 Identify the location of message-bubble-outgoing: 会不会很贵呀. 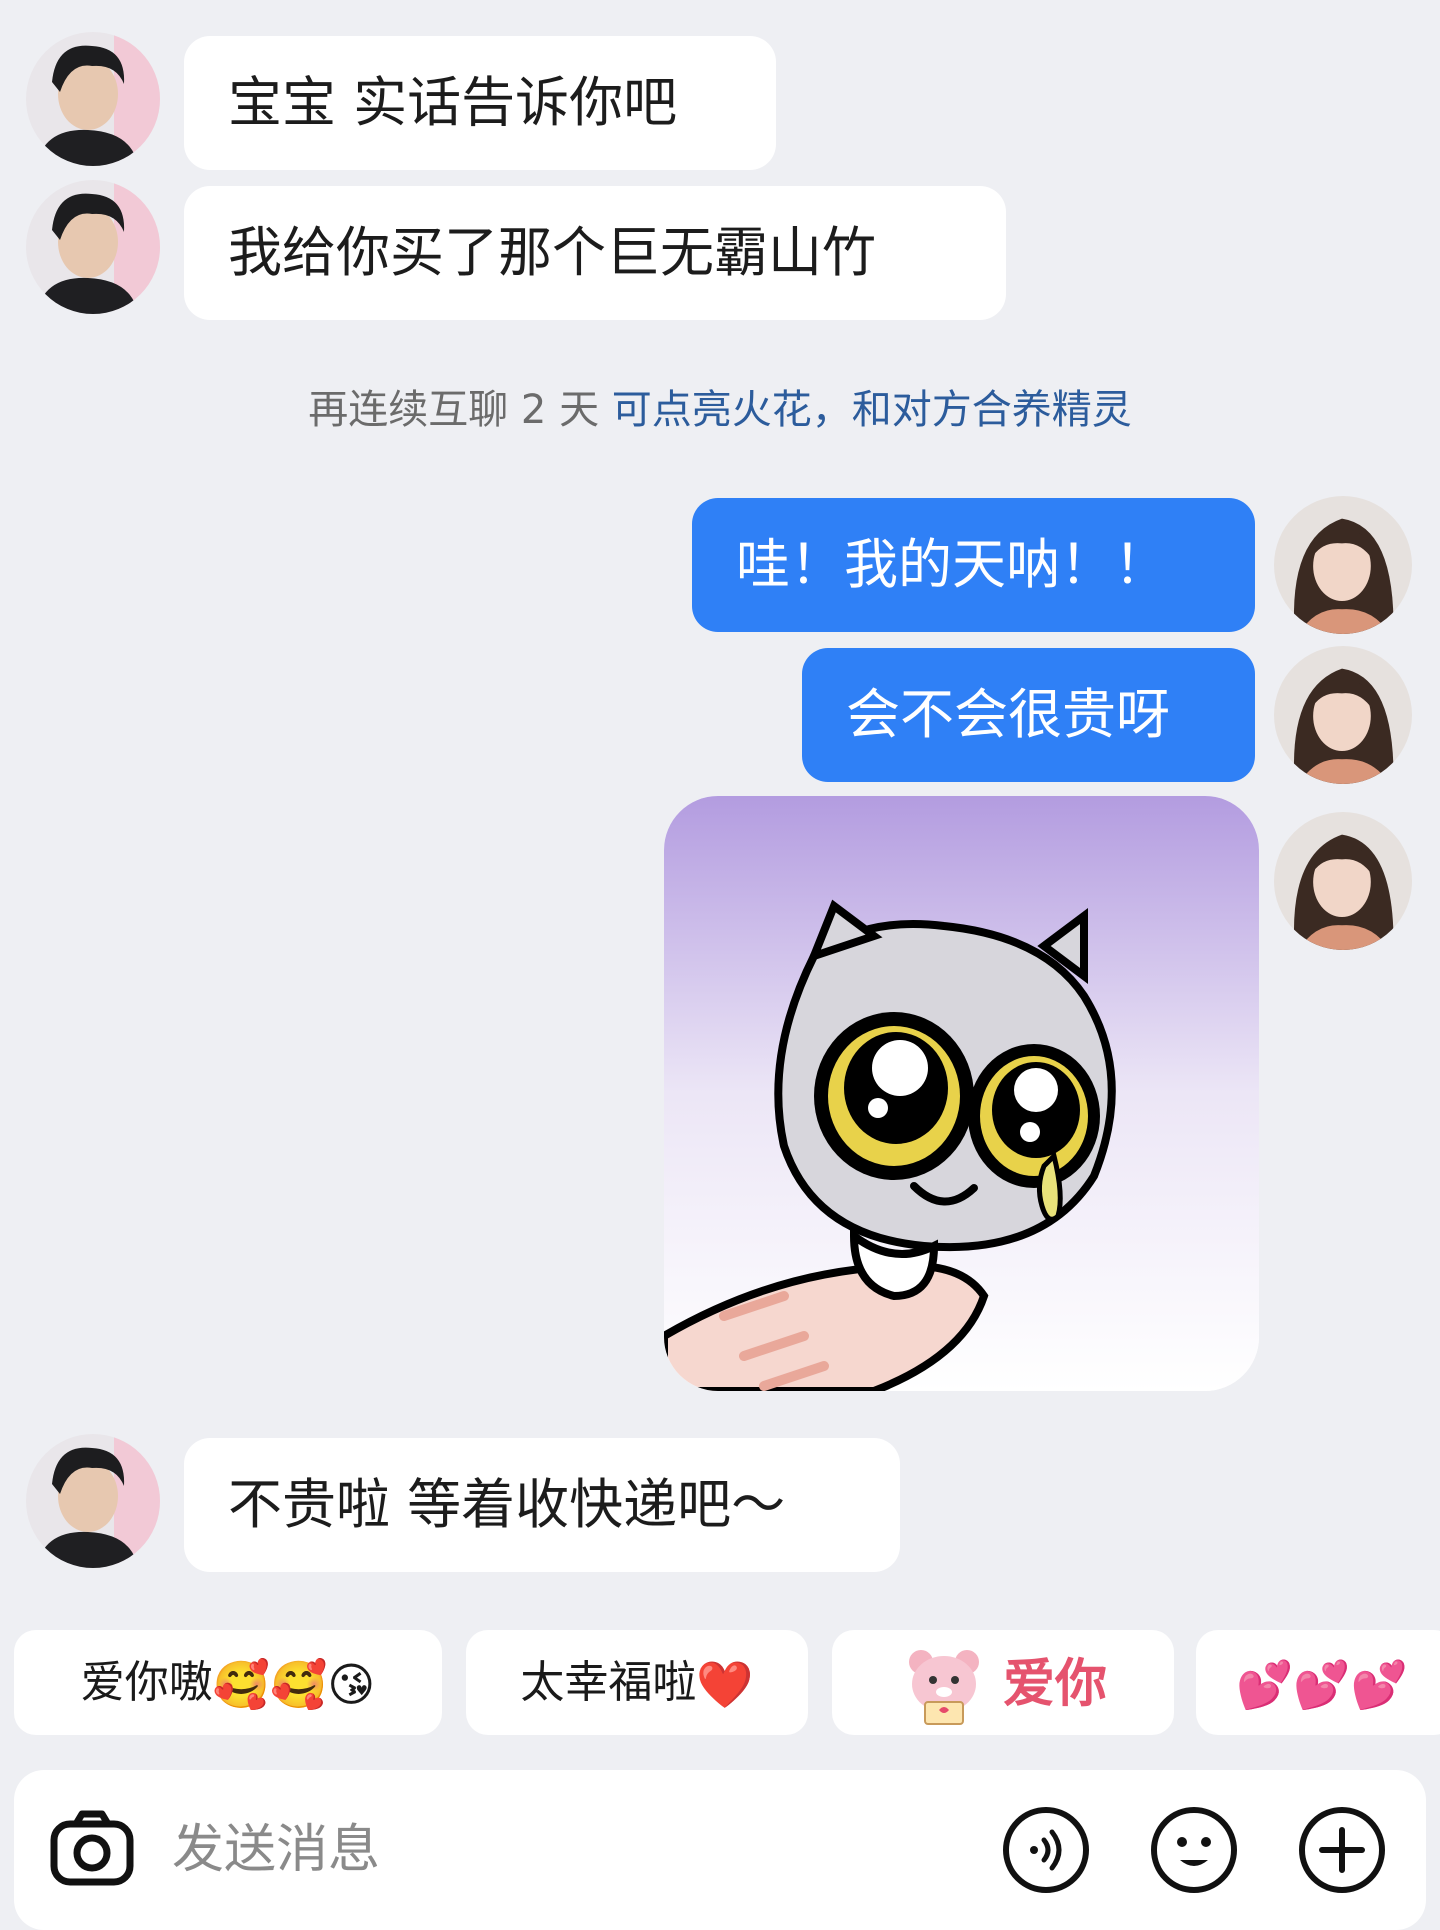
(1028, 715).